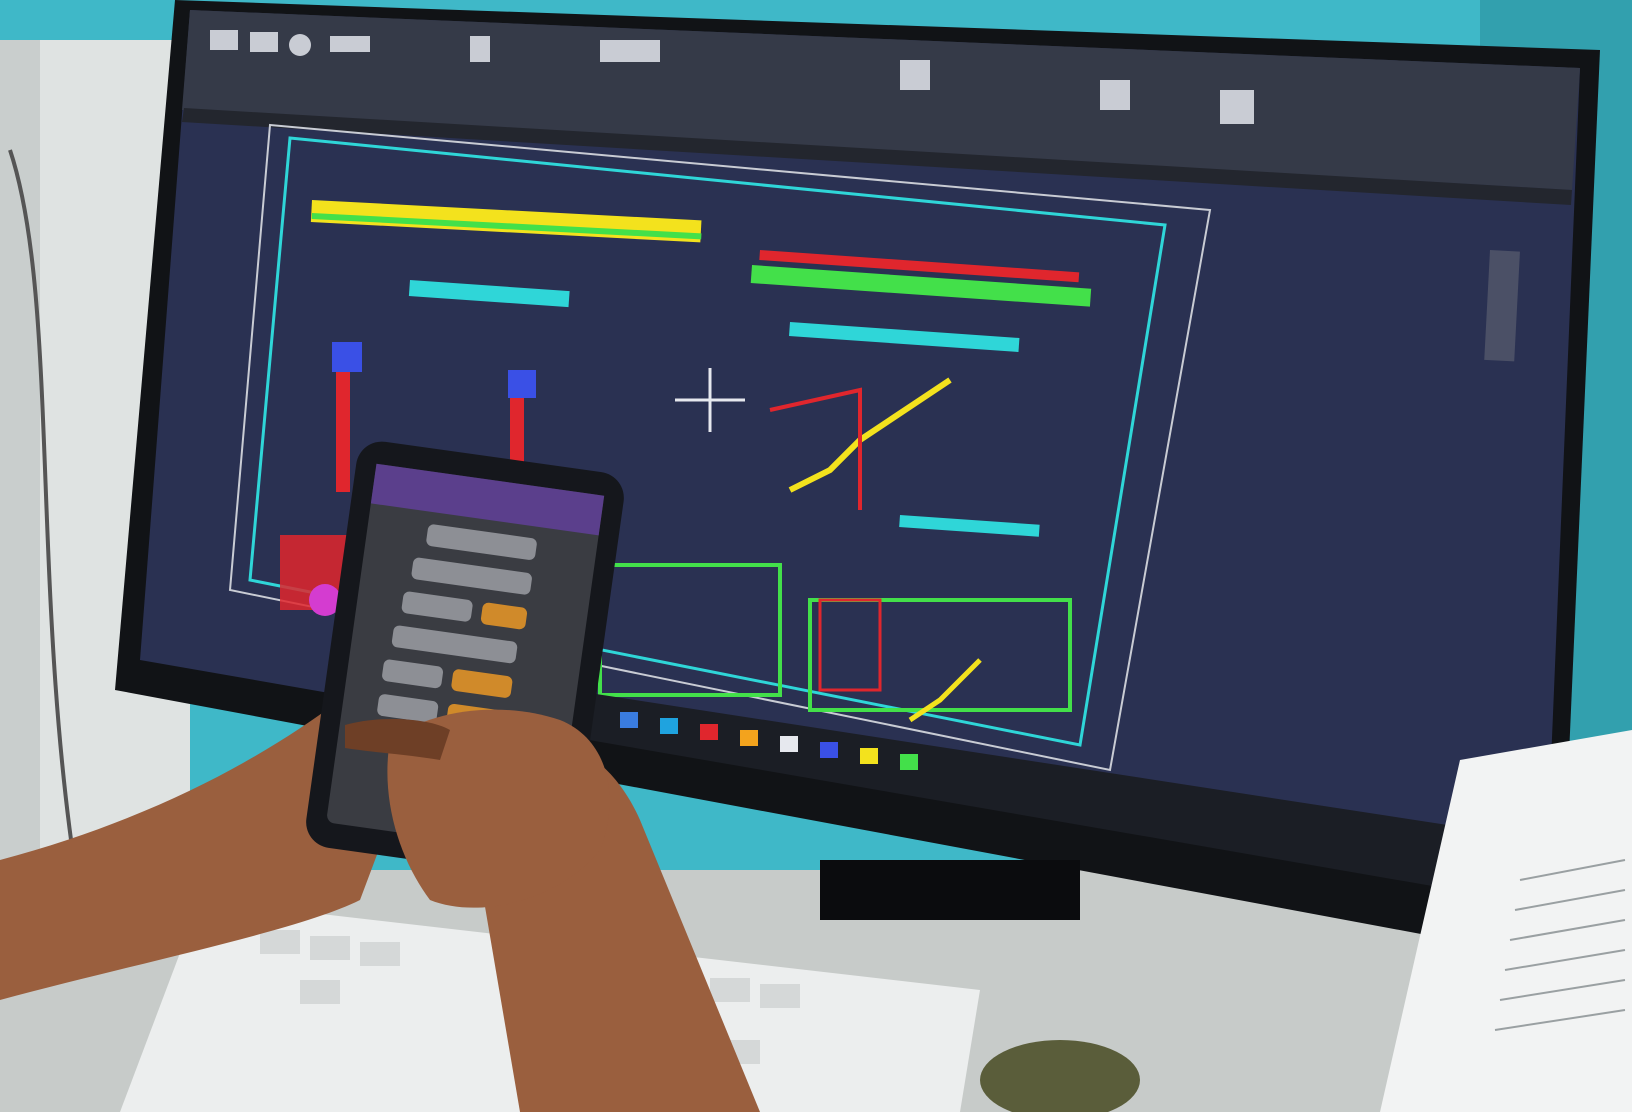  What do you see at coordinates (347, 357) in the screenshot?
I see `column-detail-1-head` at bounding box center [347, 357].